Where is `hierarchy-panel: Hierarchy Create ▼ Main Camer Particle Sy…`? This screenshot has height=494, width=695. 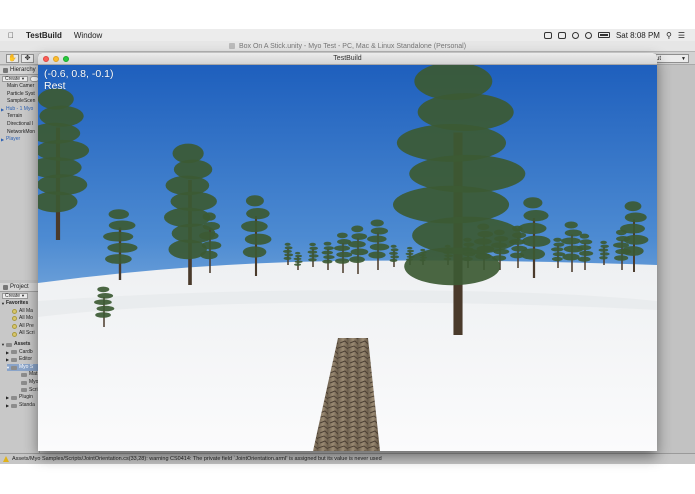
hierarchy-panel: Hierarchy Create ▼ Main Camer Particle Sy… is located at coordinates (20, 173).